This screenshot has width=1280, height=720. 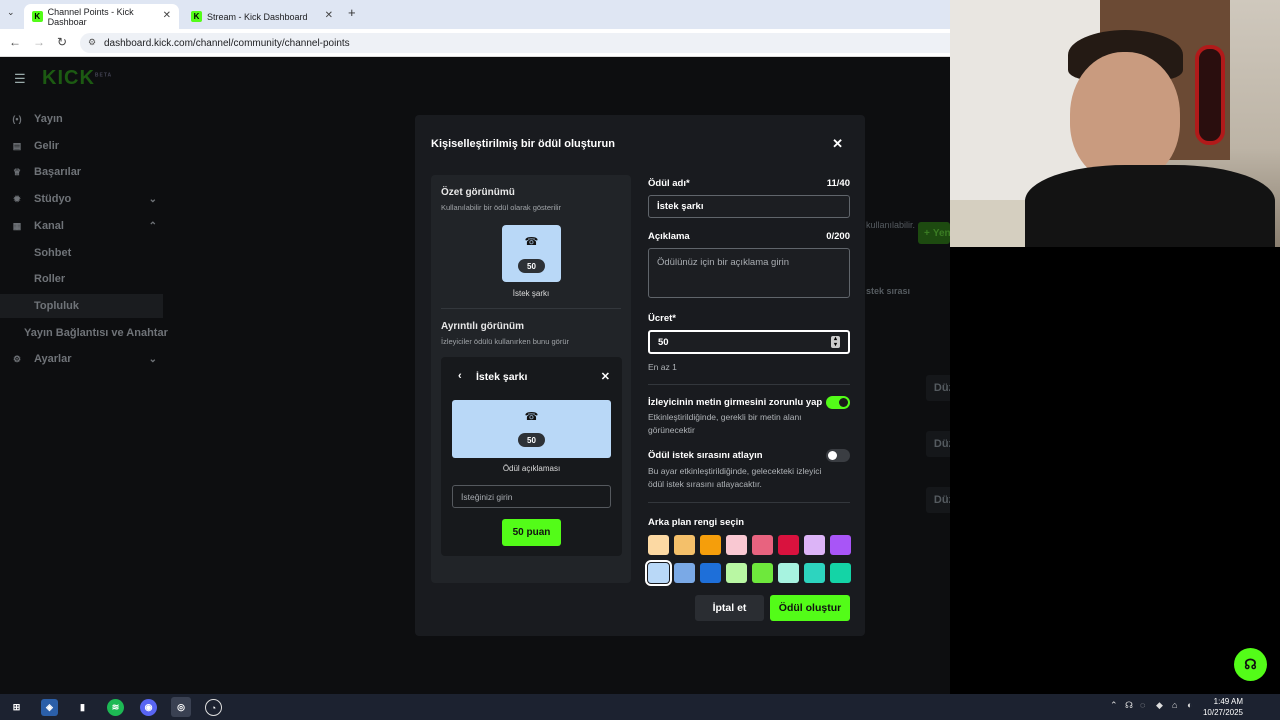 What do you see at coordinates (81, 359) in the screenshot?
I see `sidebar-item-ayarlar: ⚙ Ayarlar ⌄` at bounding box center [81, 359].